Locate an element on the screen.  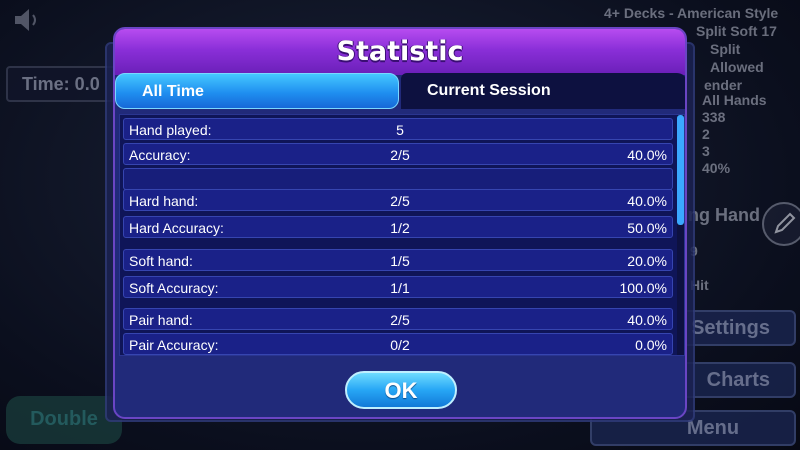
dialog-title-bar: Statistic is located at coordinates (400, 52).